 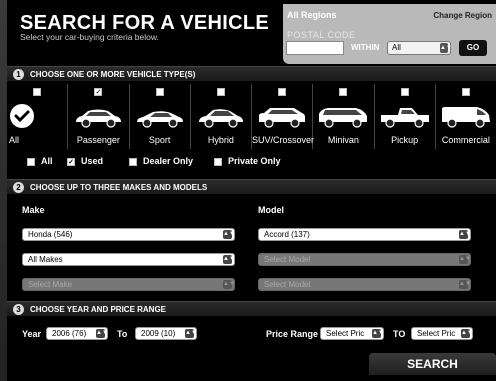 I want to click on make-select-value: Select Make, so click(x=50, y=284).